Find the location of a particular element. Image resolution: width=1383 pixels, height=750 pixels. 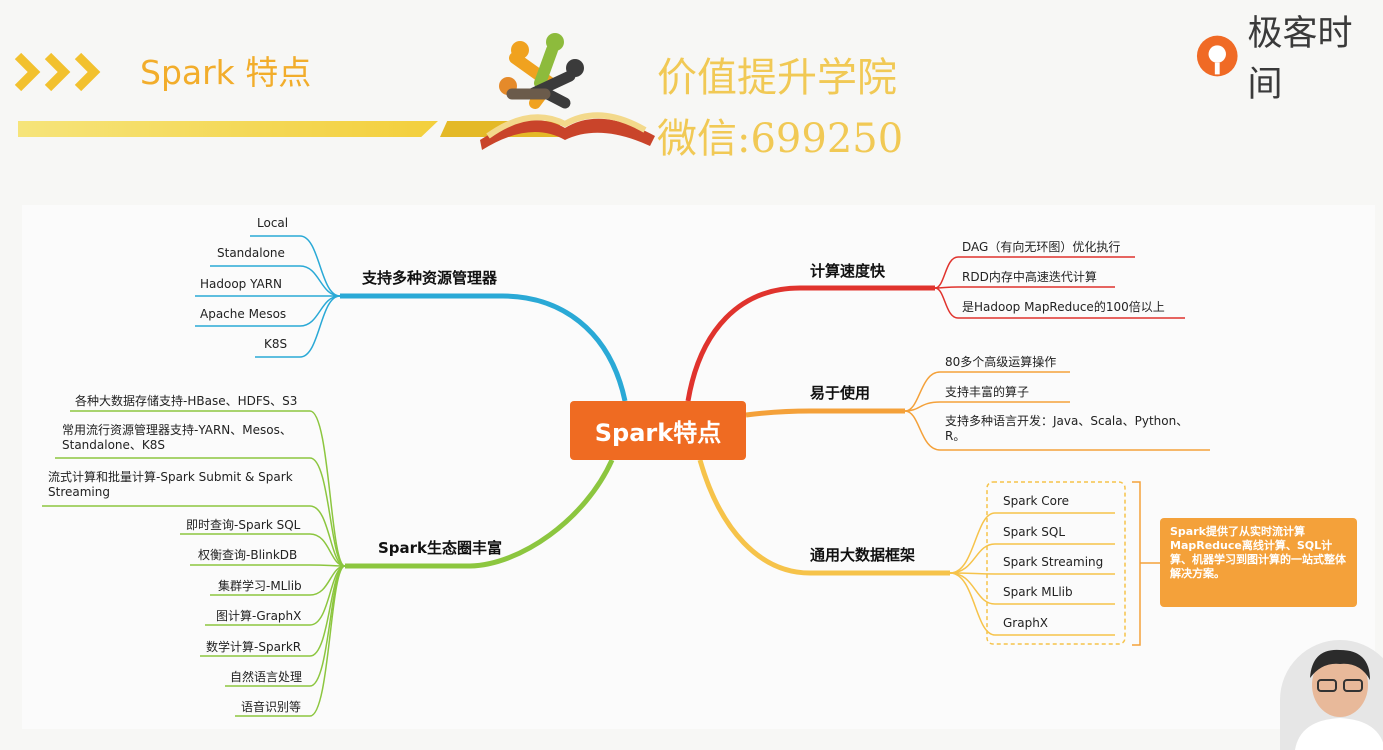

leaf-rdd: RDD内存中高速迭代计算 is located at coordinates (1029, 277).